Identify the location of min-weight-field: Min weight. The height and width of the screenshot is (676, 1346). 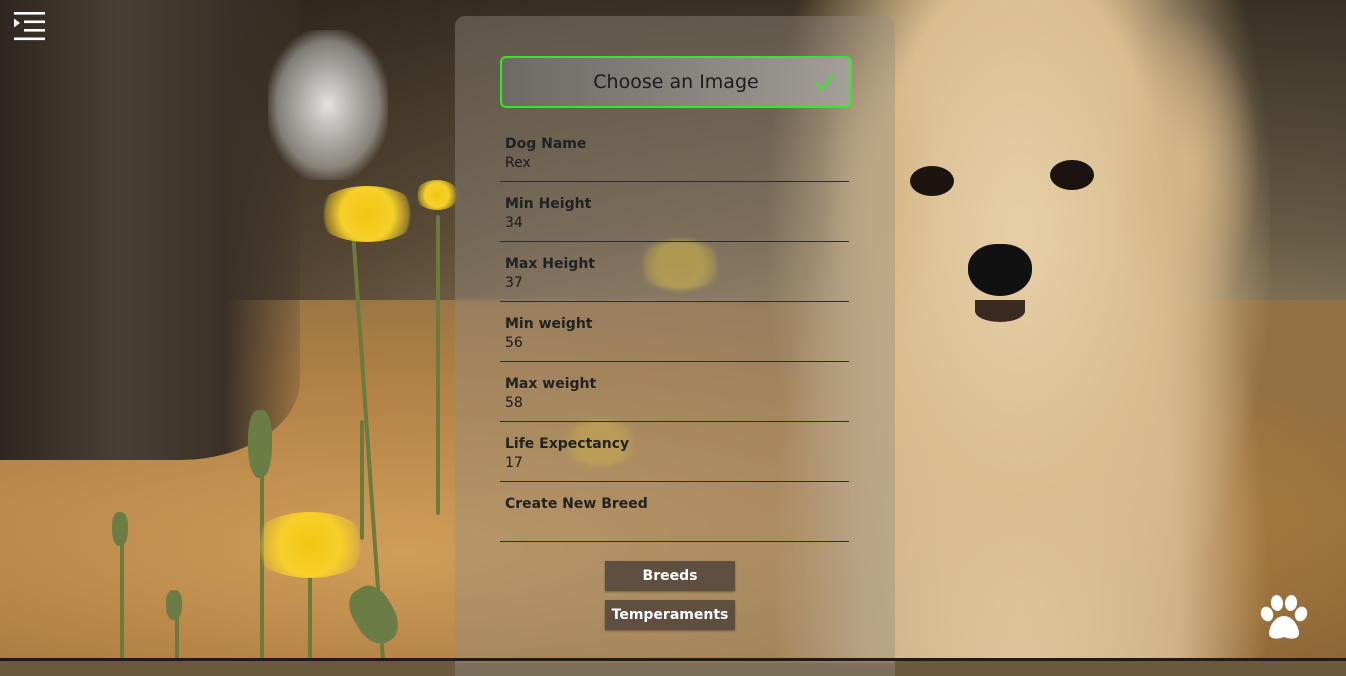
(674, 339).